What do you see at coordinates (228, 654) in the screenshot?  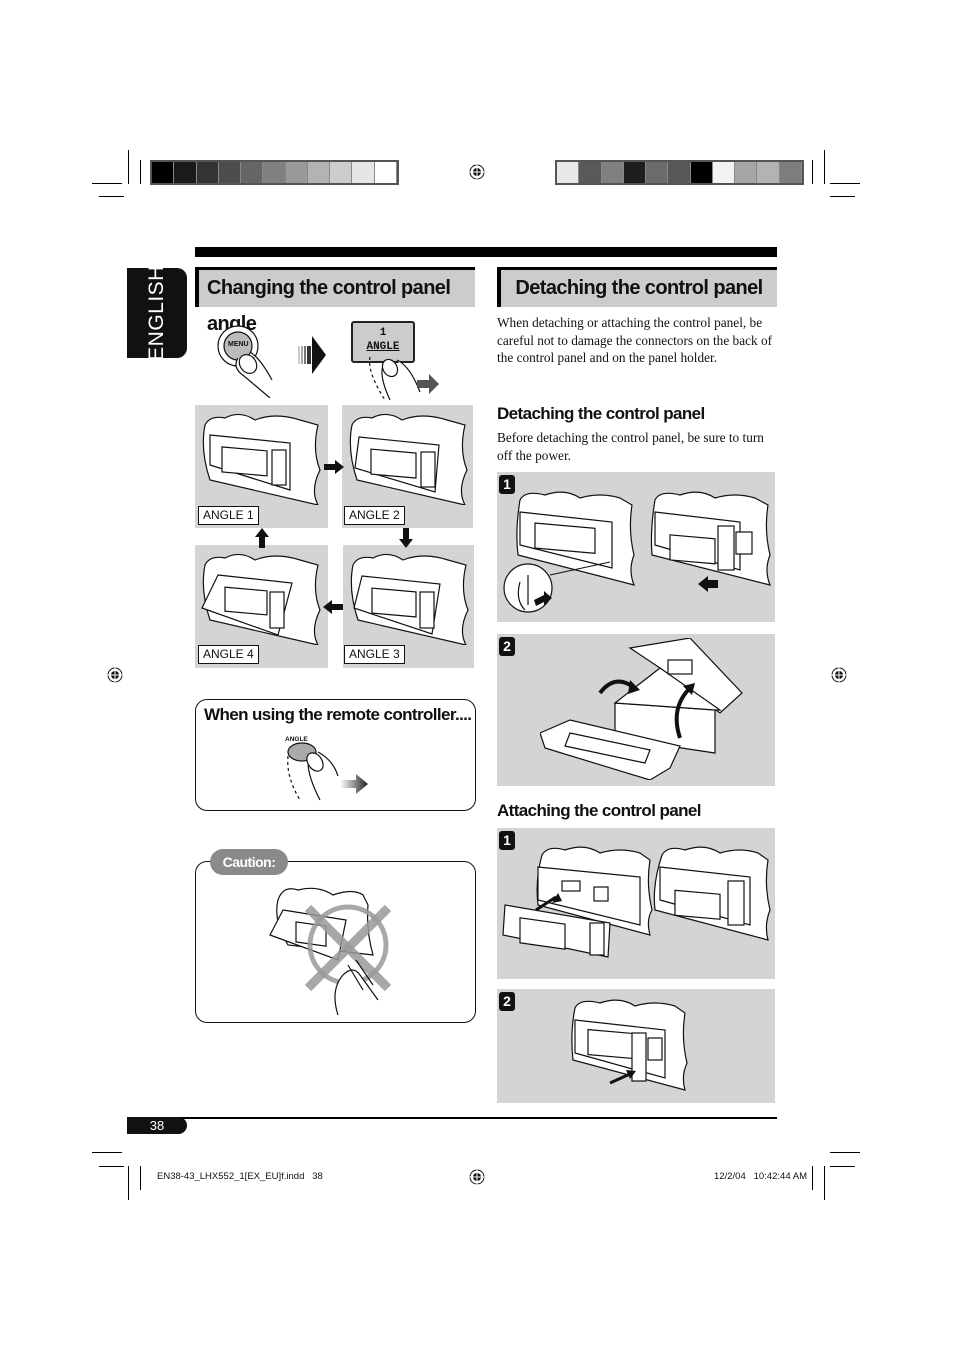 I see `angle-4-label: ANGLE 4` at bounding box center [228, 654].